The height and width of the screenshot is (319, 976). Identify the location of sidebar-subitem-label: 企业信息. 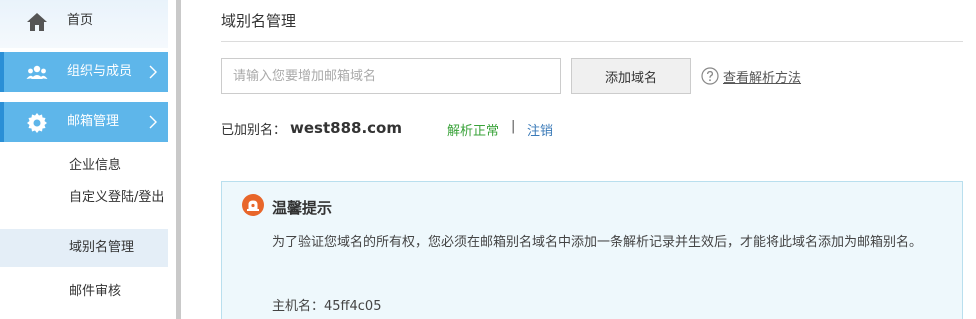
(95, 165).